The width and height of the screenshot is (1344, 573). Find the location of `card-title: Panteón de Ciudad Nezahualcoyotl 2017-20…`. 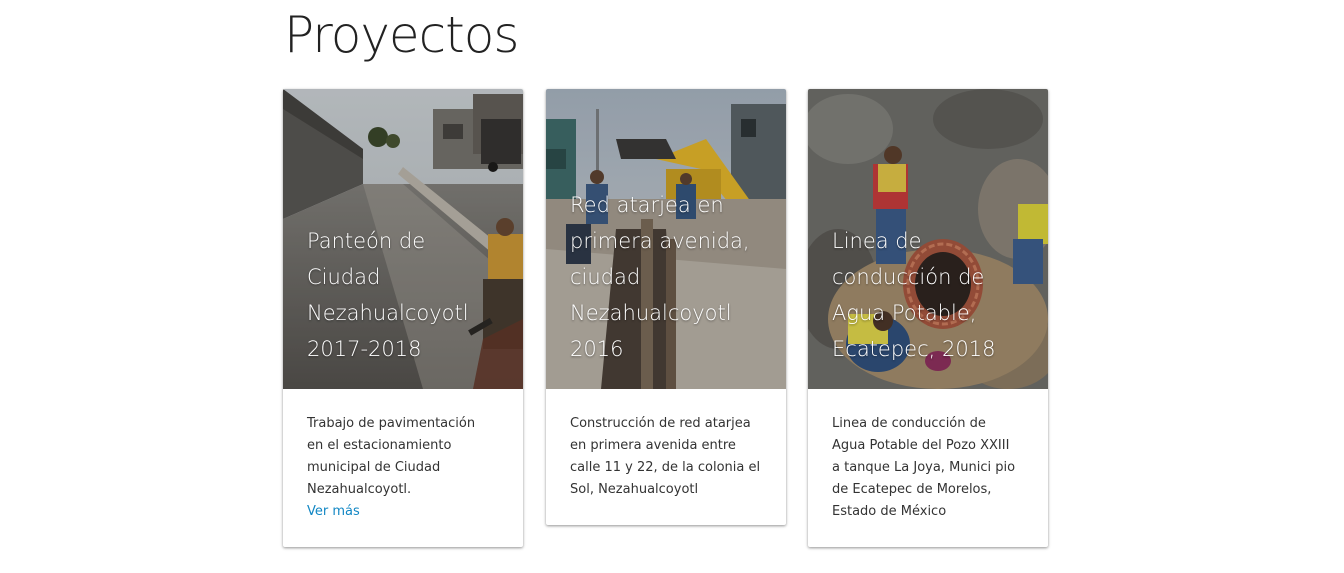

card-title: Panteón de Ciudad Nezahualcoyotl 2017-20… is located at coordinates (410, 295).